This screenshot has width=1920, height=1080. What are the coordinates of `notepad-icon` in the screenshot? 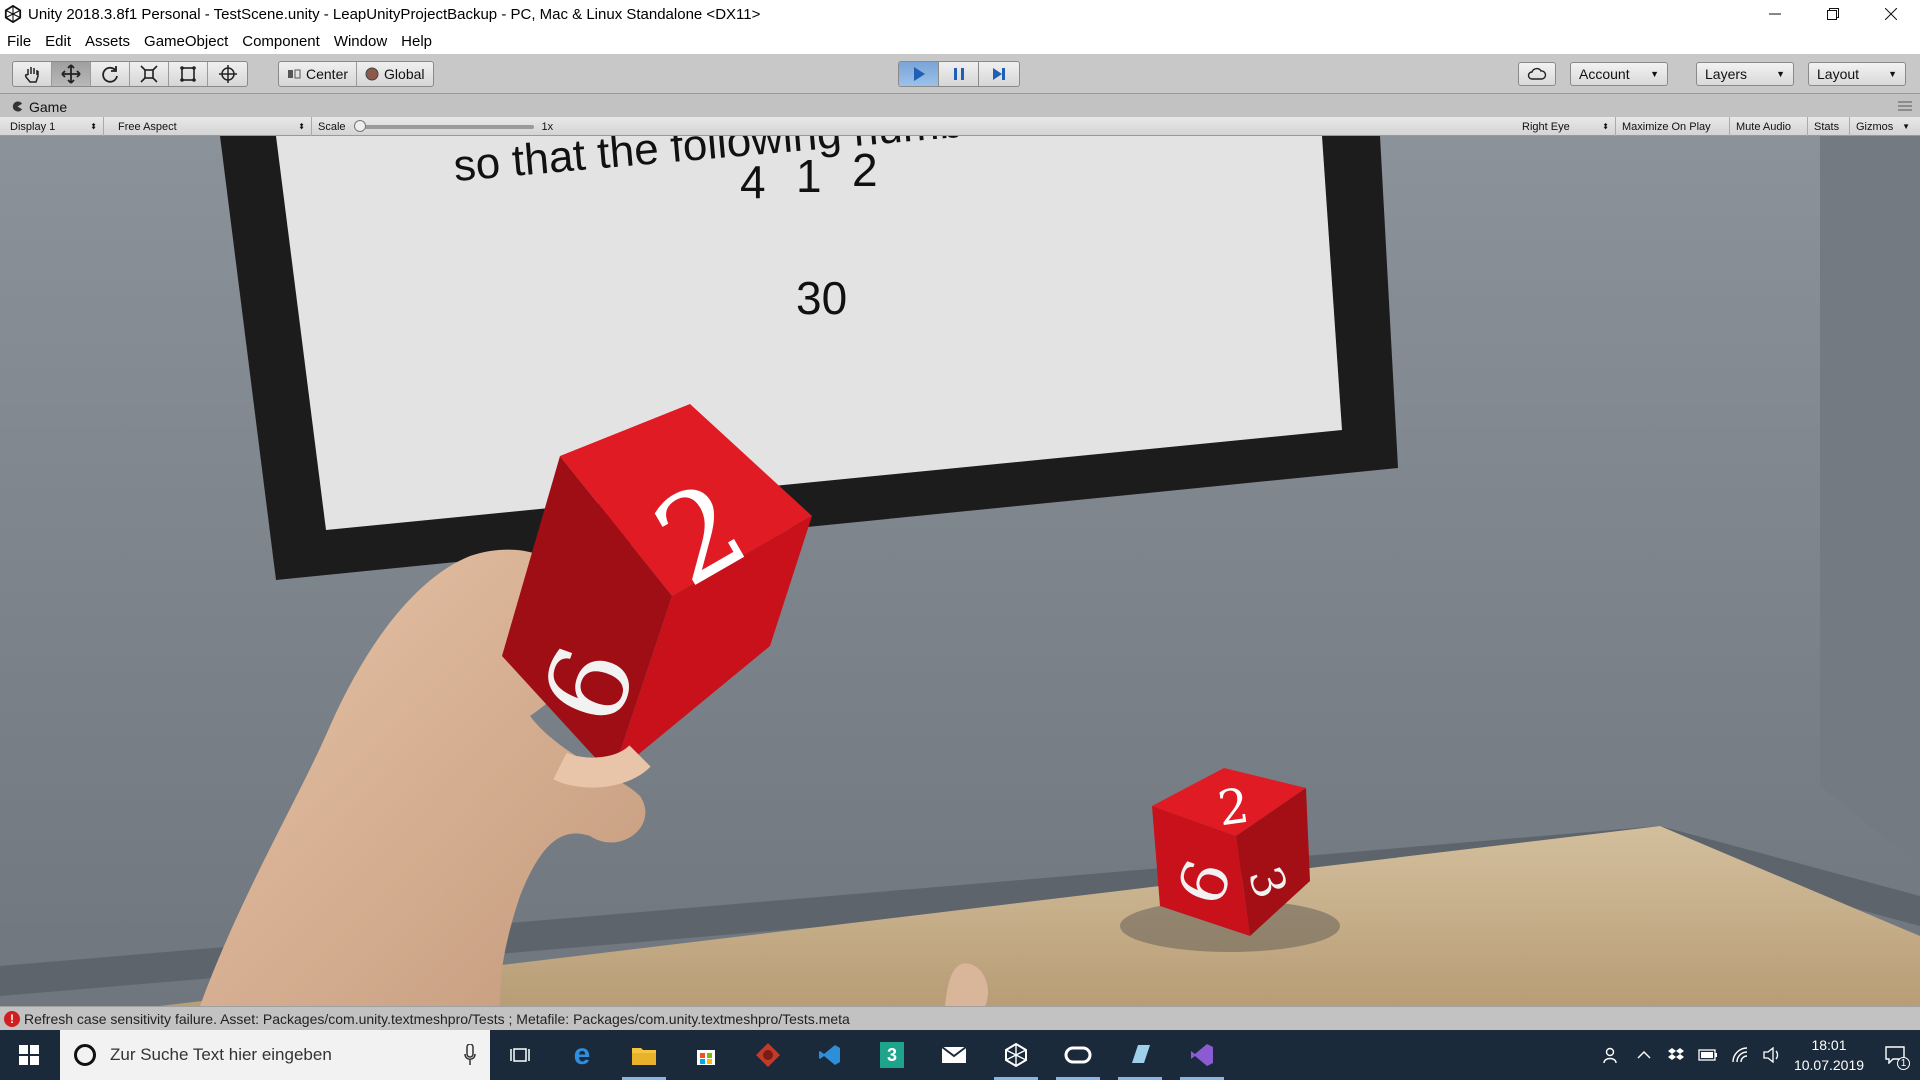 It's located at (1141, 1054).